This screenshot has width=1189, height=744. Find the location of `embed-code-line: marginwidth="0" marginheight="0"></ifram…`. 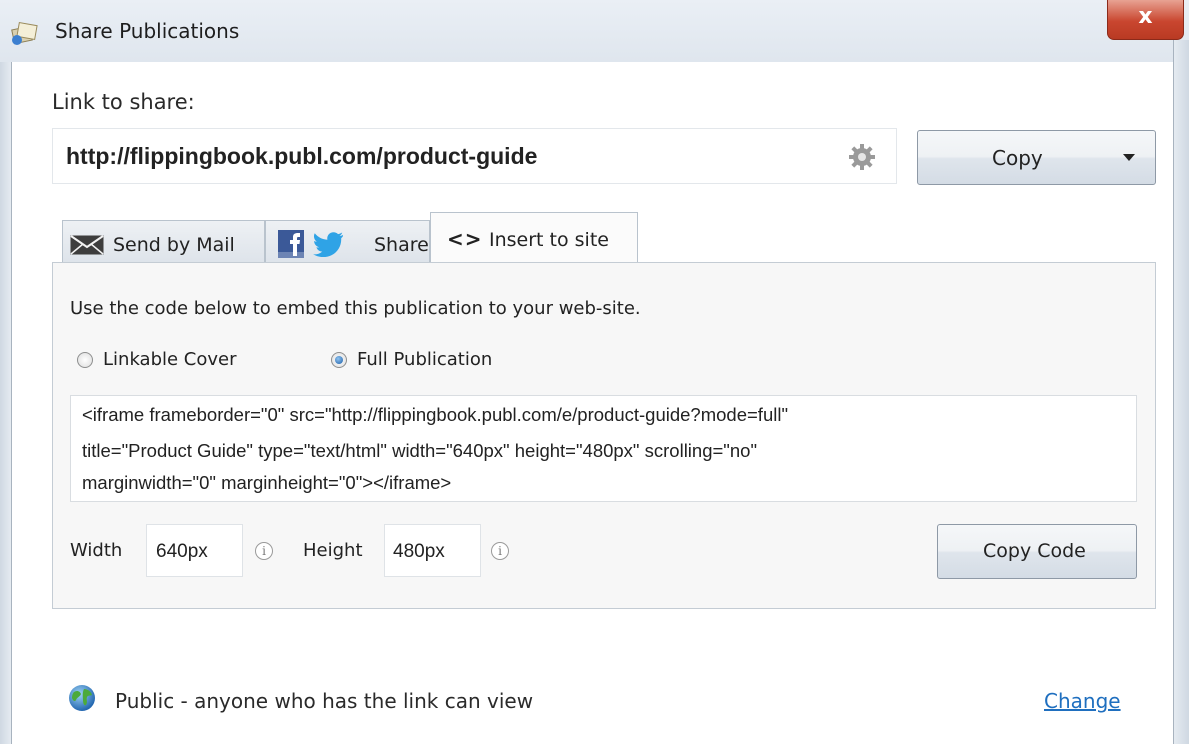

embed-code-line: marginwidth="0" marginheight="0"></ifram… is located at coordinates (267, 482).